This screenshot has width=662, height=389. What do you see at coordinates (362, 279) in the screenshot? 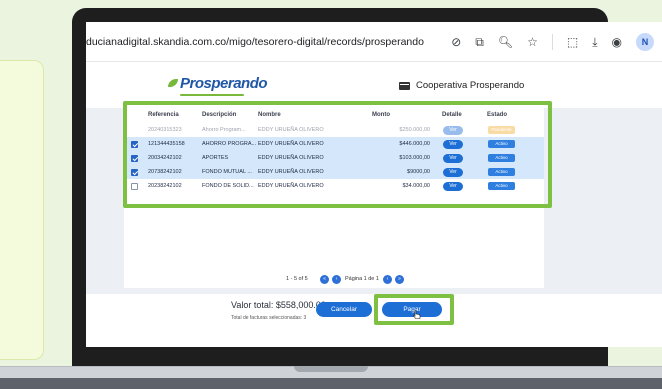
I see `pagination-page: Página 1 de 1` at bounding box center [362, 279].